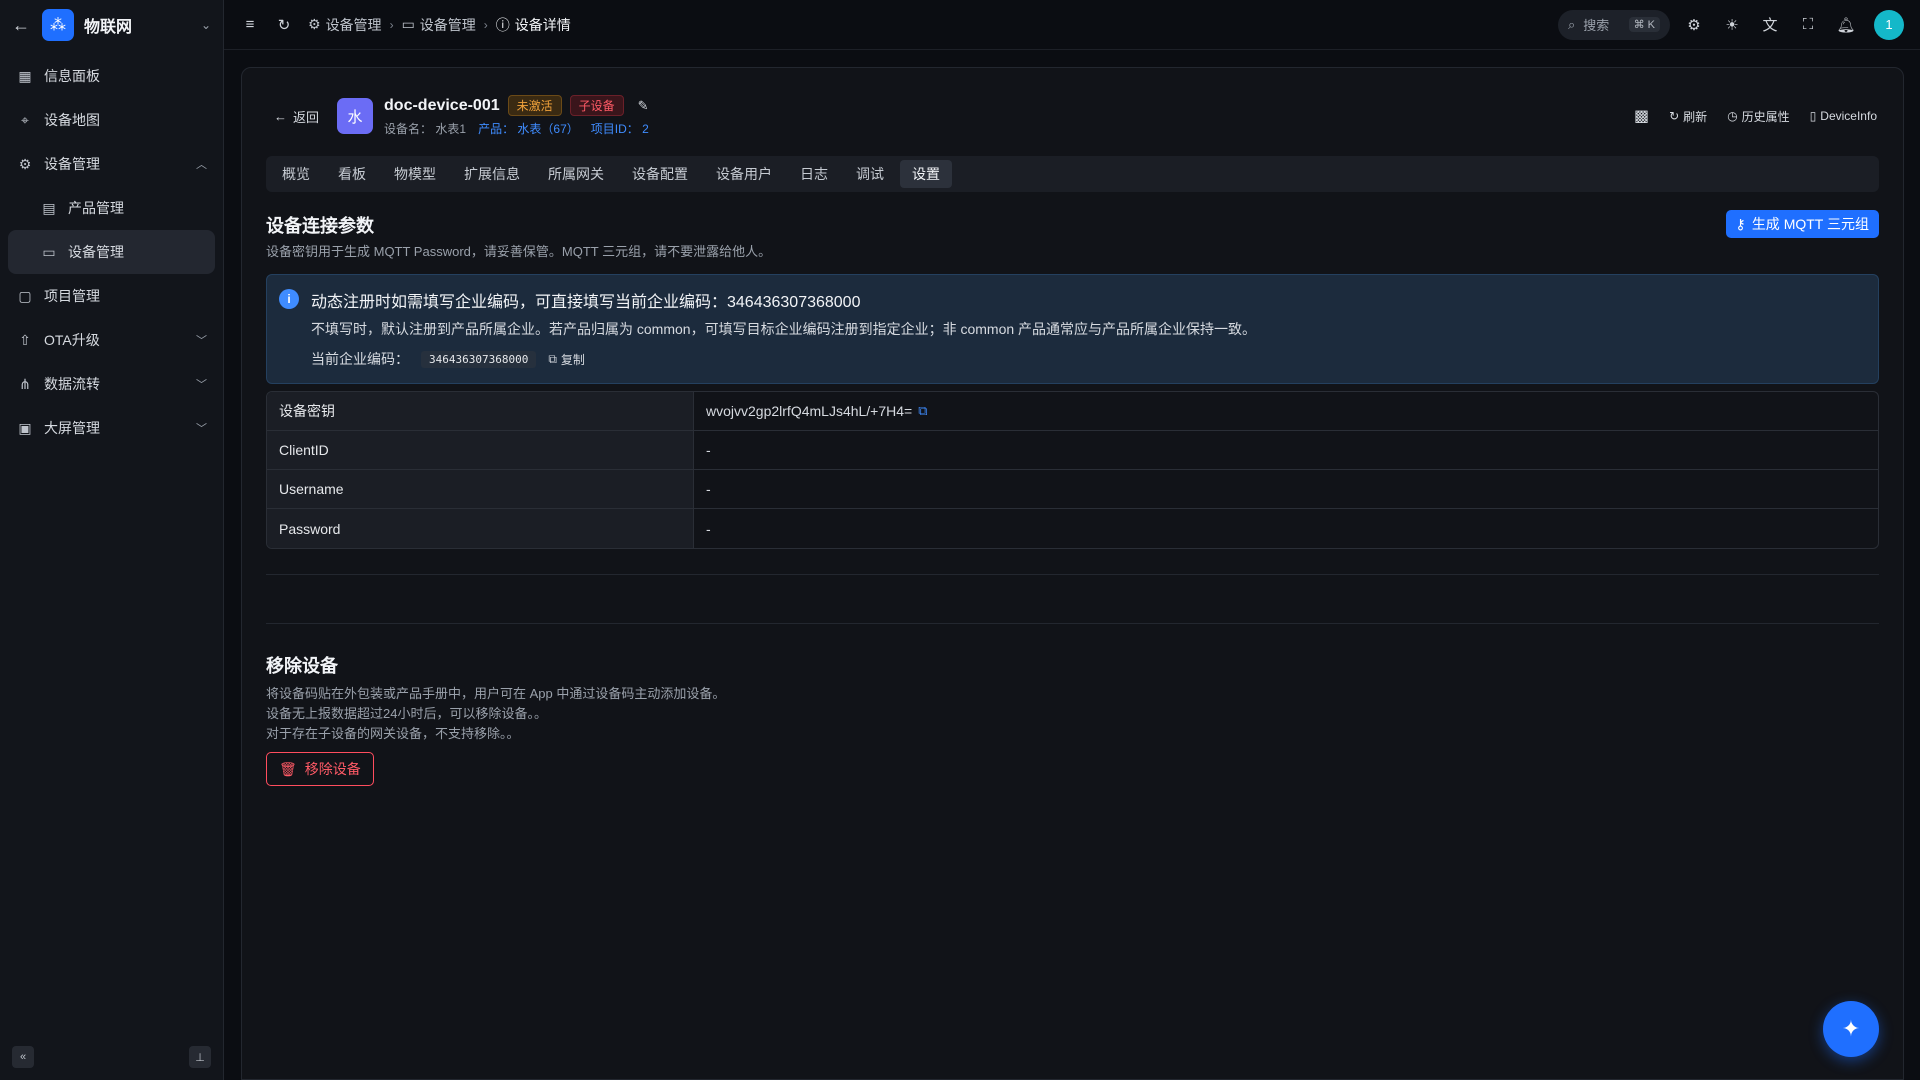  Describe the element at coordinates (447, 24) in the screenshot. I see `breadcrumb-label: 设备管理` at that location.